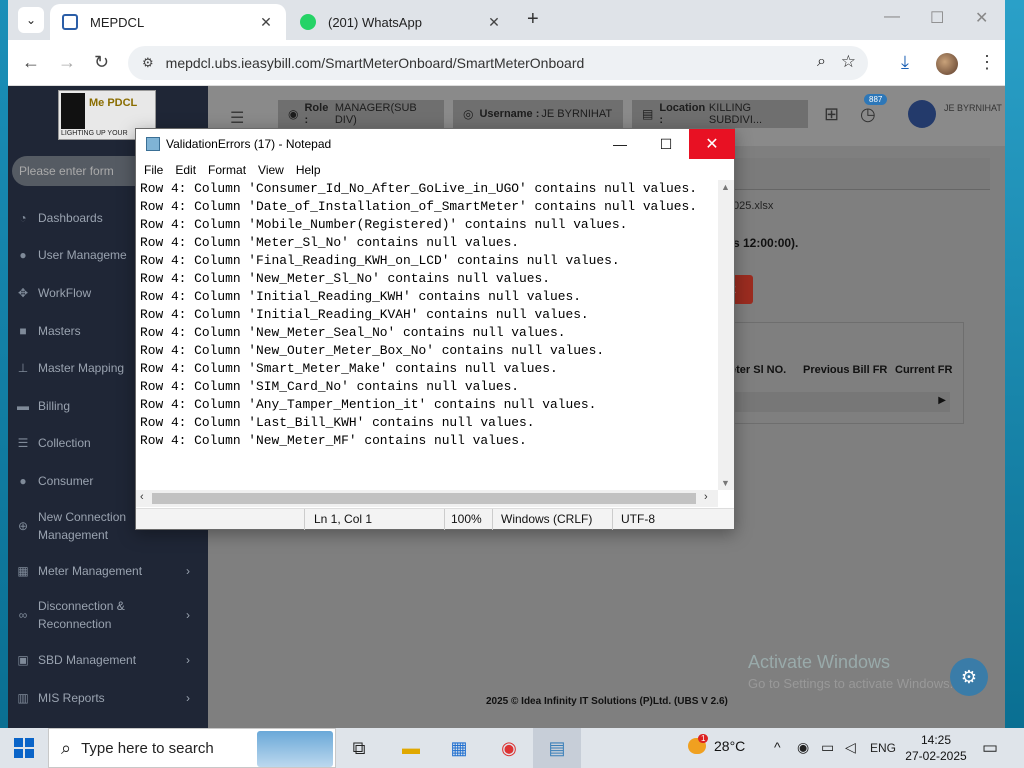  What do you see at coordinates (725, 483) in the screenshot?
I see `scroll-down-icon: ▼` at bounding box center [725, 483].